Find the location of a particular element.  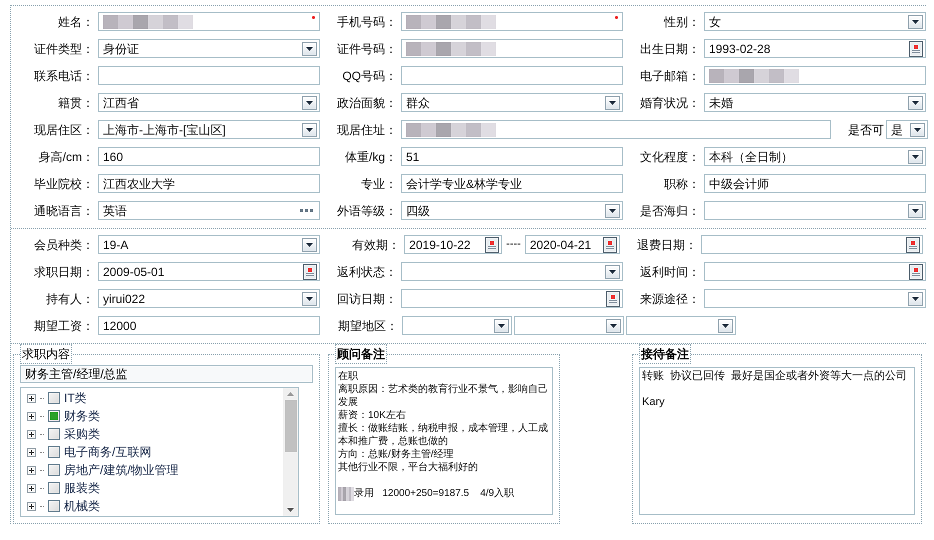

field-label: 会员种类： is located at coordinates (64, 245).